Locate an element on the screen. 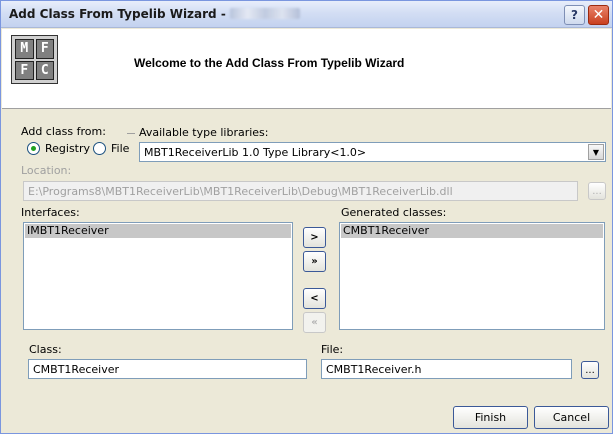  interfaces-list: IMBT1Receiver is located at coordinates (158, 276).